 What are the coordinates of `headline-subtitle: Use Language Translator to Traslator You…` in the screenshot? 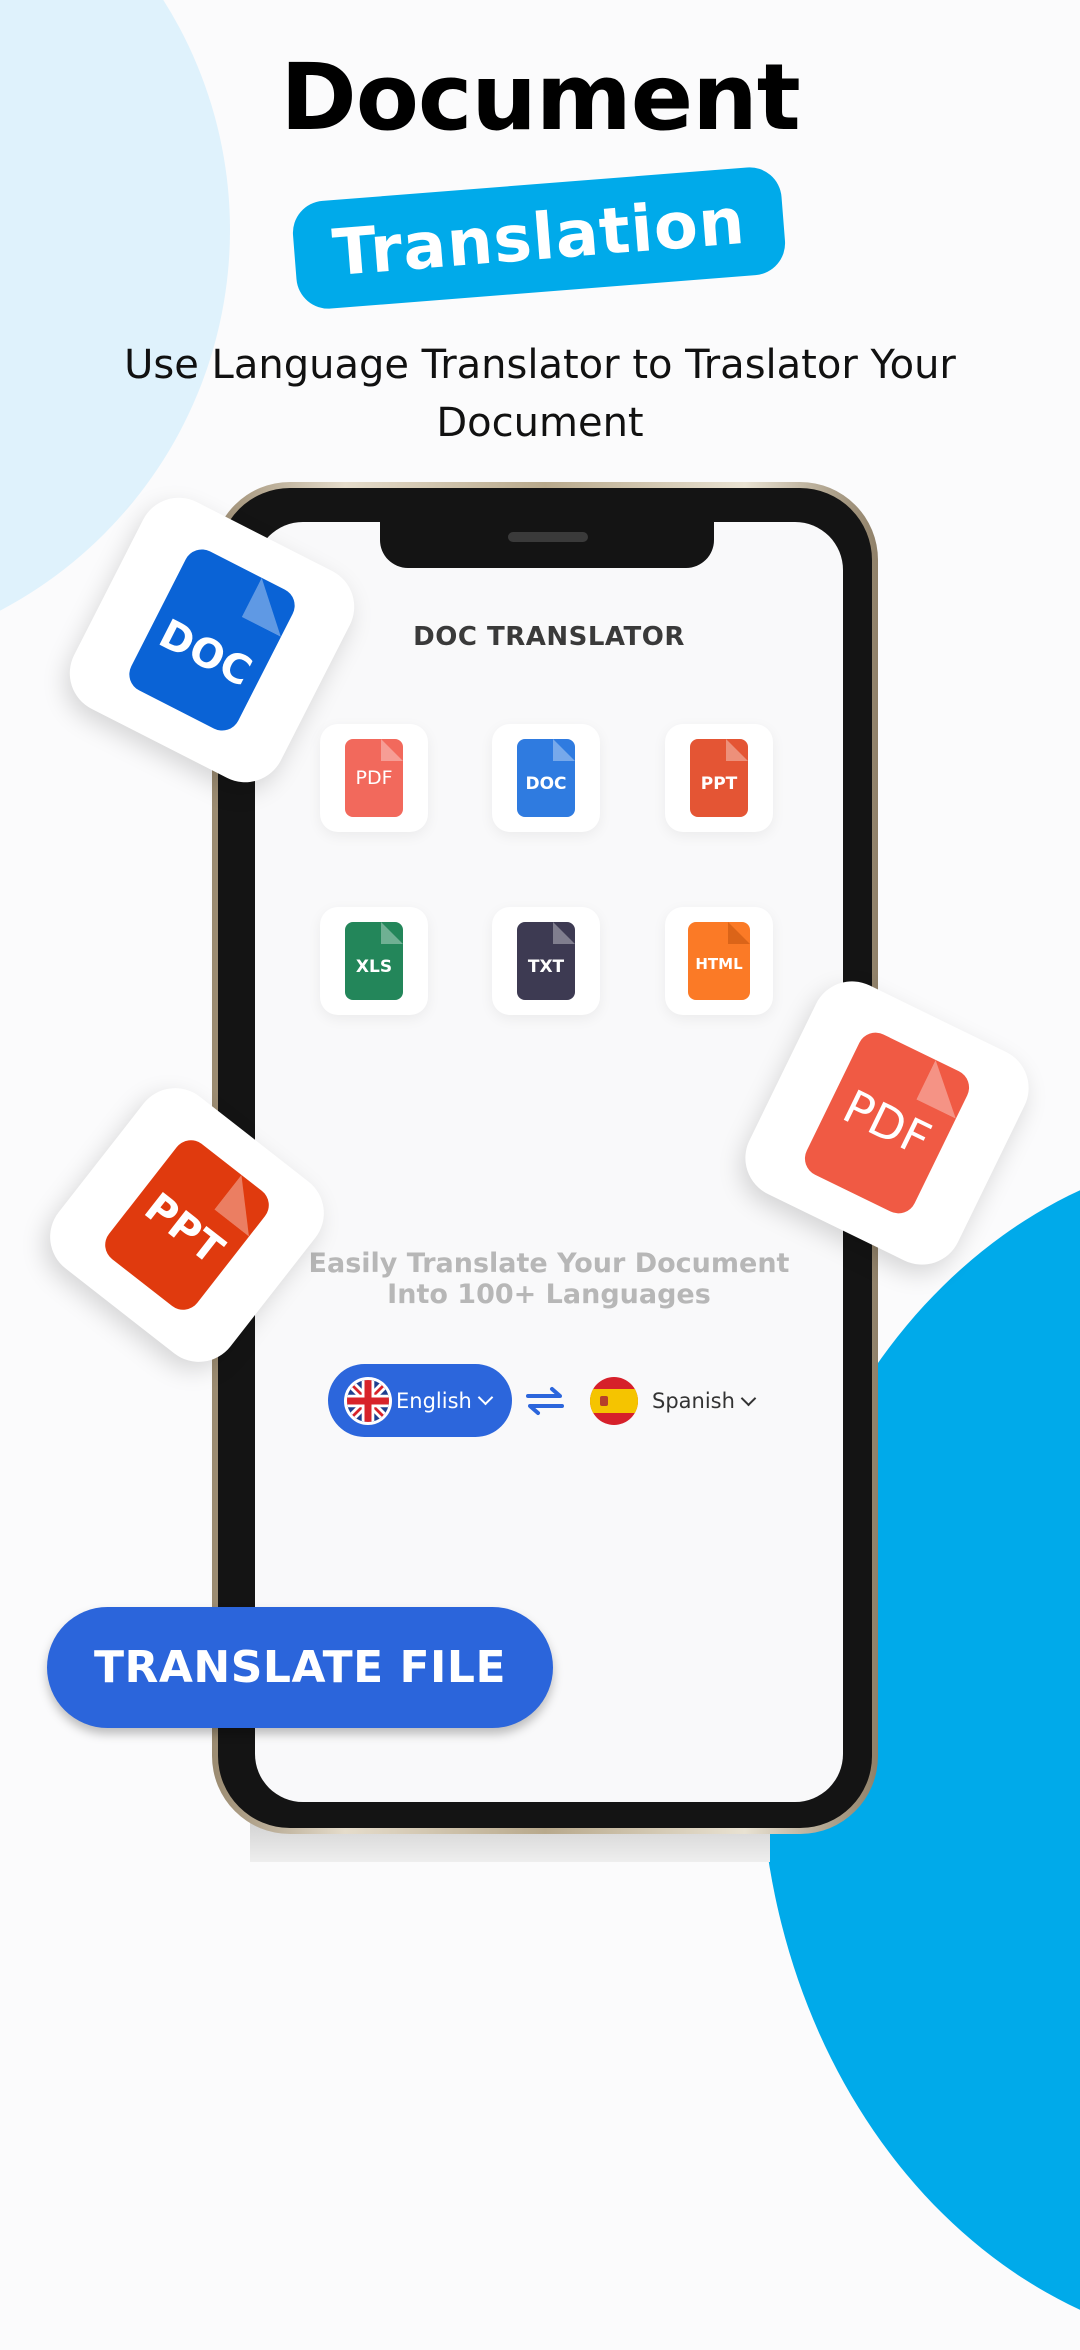 It's located at (540, 394).